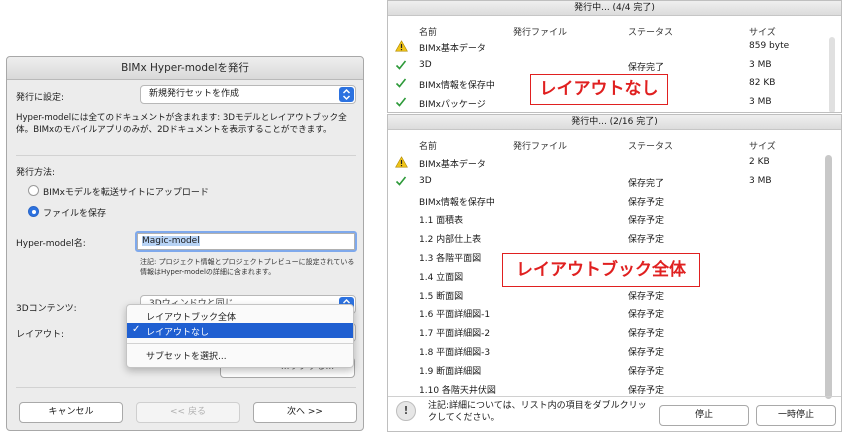  I want to click on option-upload: BIMxモデルを転送サイトにアップロード, so click(128, 191).